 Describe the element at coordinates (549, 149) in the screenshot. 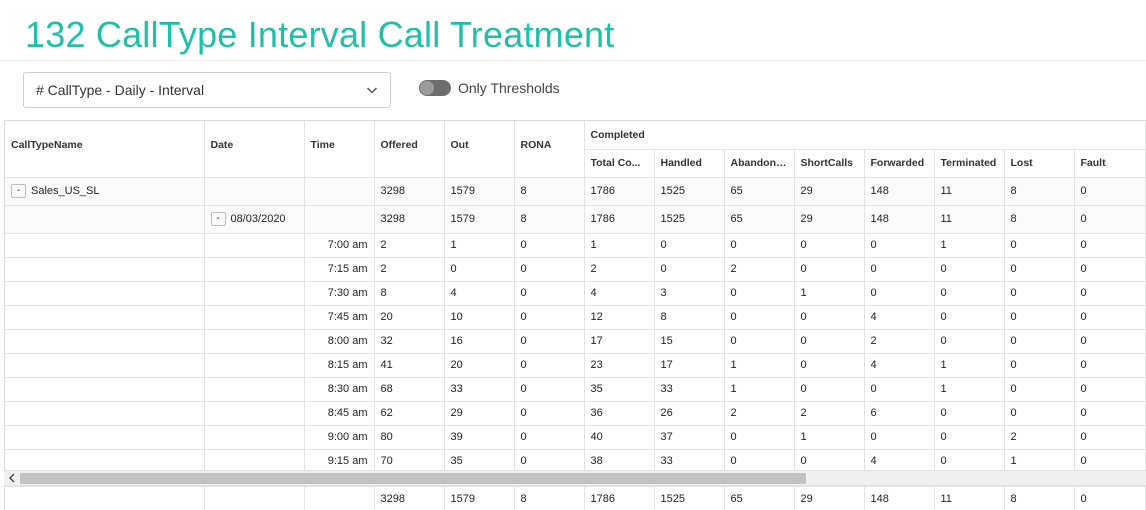

I see `col-header-rona: RONA` at that location.